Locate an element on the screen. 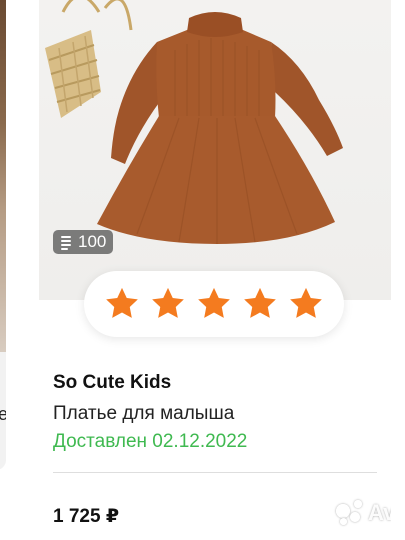 This screenshot has width=405, height=540. avito-dots-icon is located at coordinates (351, 513).